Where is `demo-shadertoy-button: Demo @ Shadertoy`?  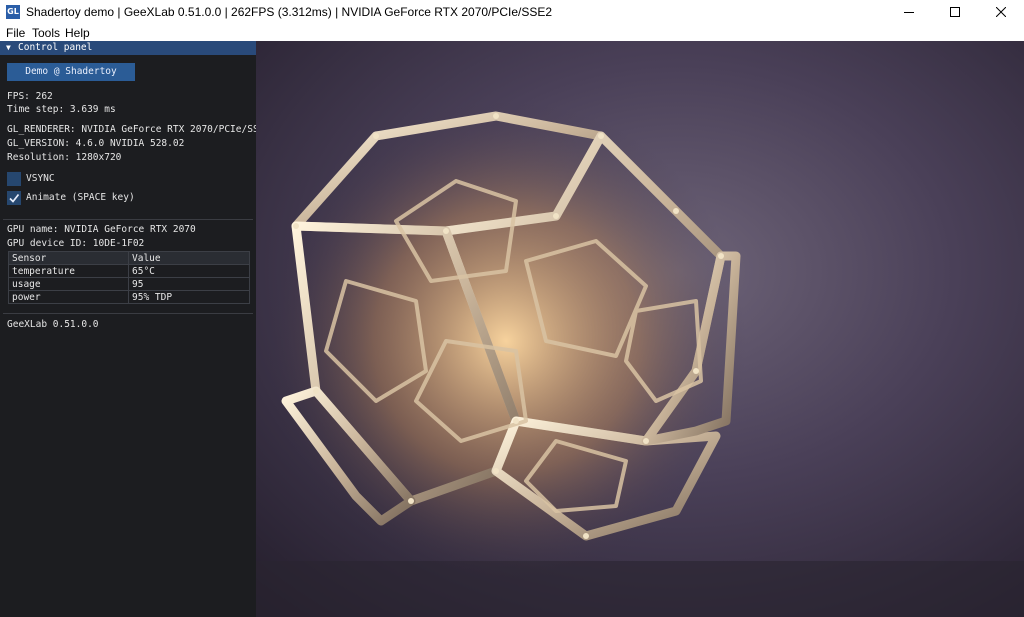
demo-shadertoy-button: Demo @ Shadertoy is located at coordinates (71, 72).